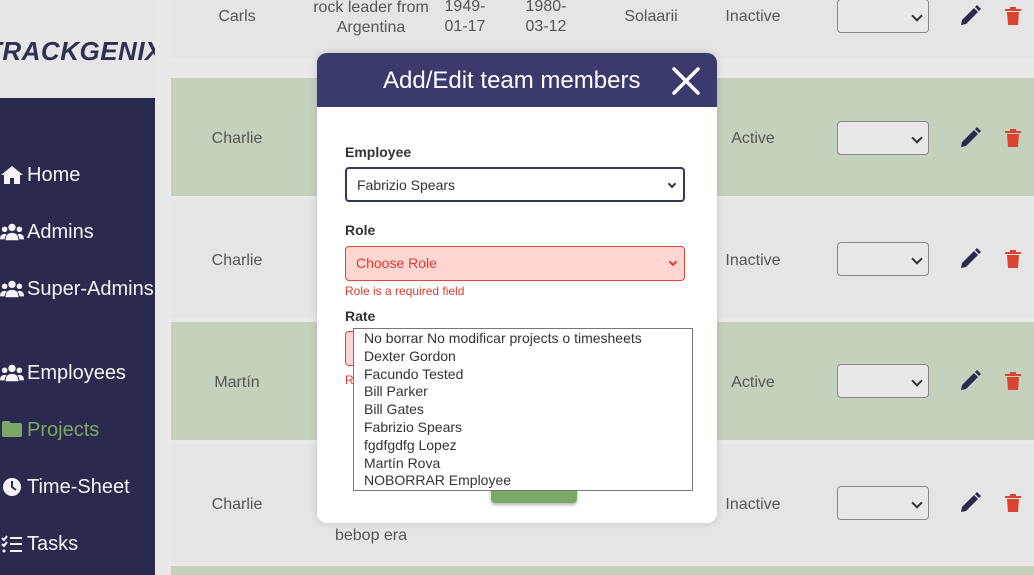 The height and width of the screenshot is (575, 1034). What do you see at coordinates (78, 487) in the screenshot?
I see `sidebar-item-label: Time-Sheet` at bounding box center [78, 487].